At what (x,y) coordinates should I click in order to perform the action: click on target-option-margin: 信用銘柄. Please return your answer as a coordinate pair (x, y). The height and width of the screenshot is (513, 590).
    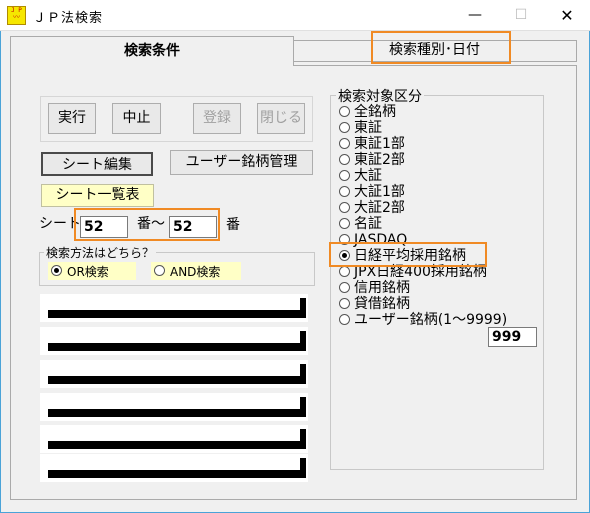
    Looking at the image, I should click on (374, 288).